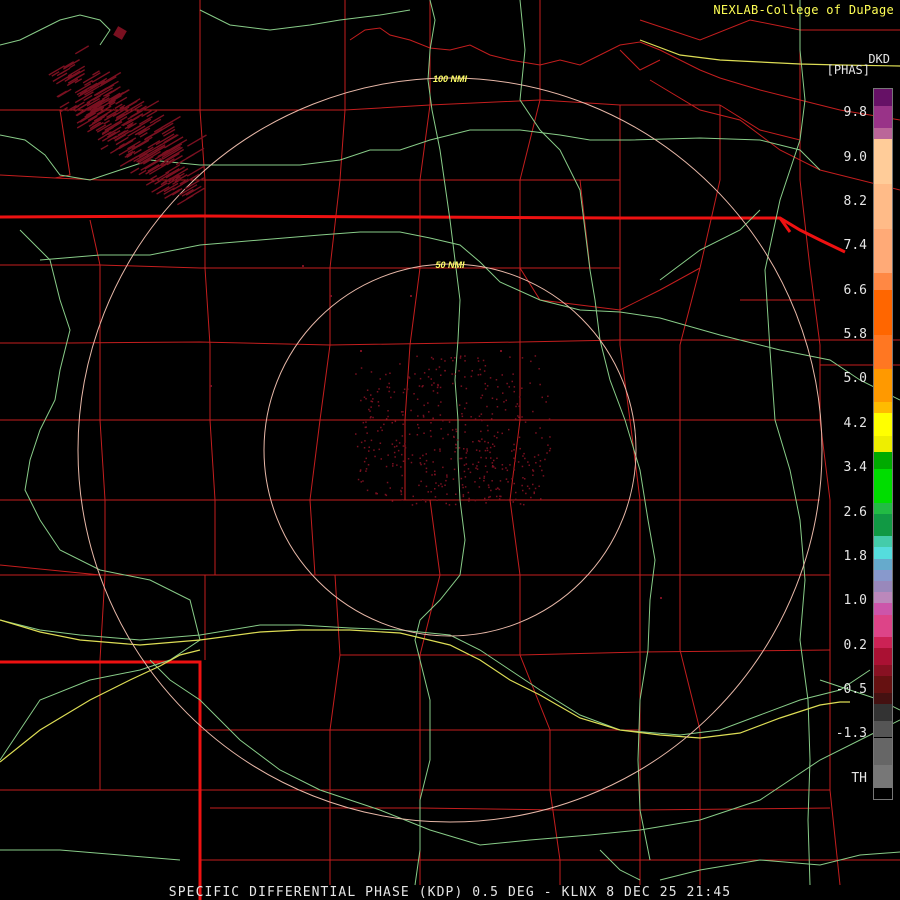 This screenshot has width=900, height=900. What do you see at coordinates (855, 556) in the screenshot?
I see `color-scale-label: 1.8` at bounding box center [855, 556].